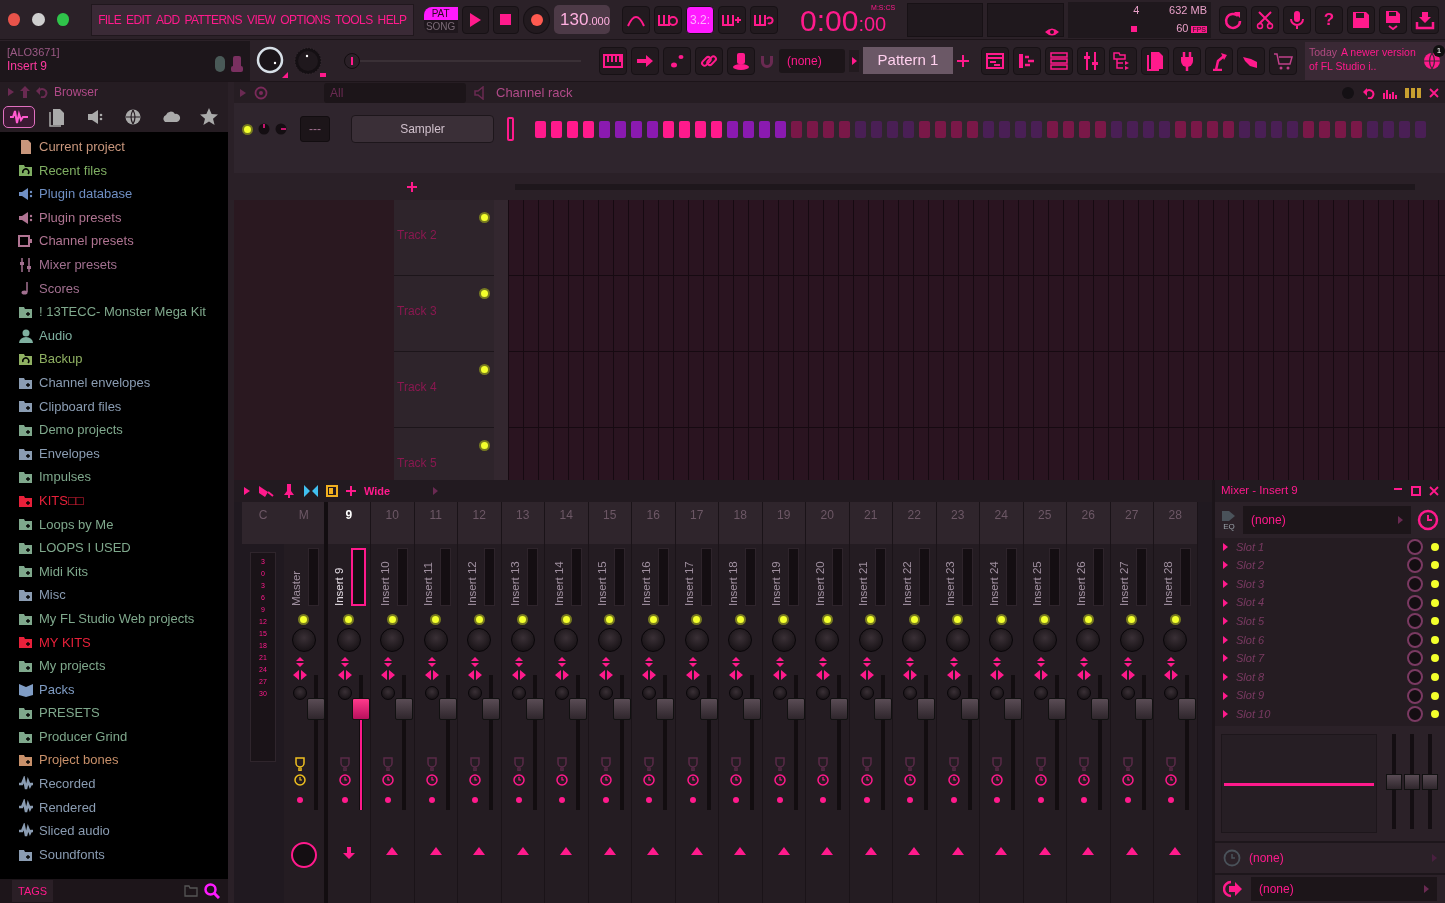 This screenshot has height=903, width=1445. What do you see at coordinates (19, 117) in the screenshot?
I see `browser-tab` at bounding box center [19, 117].